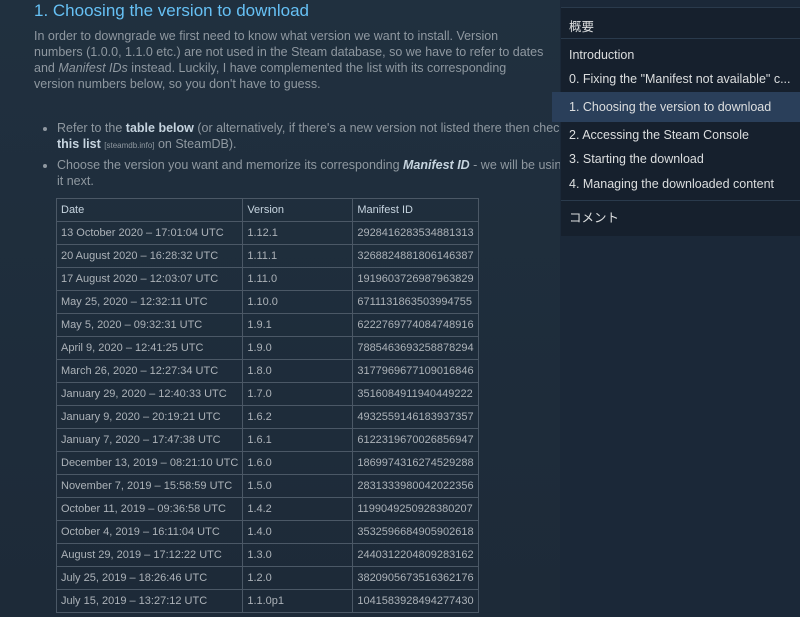  What do you see at coordinates (298, 279) in the screenshot?
I see `cell-version: 1.11.0` at bounding box center [298, 279].